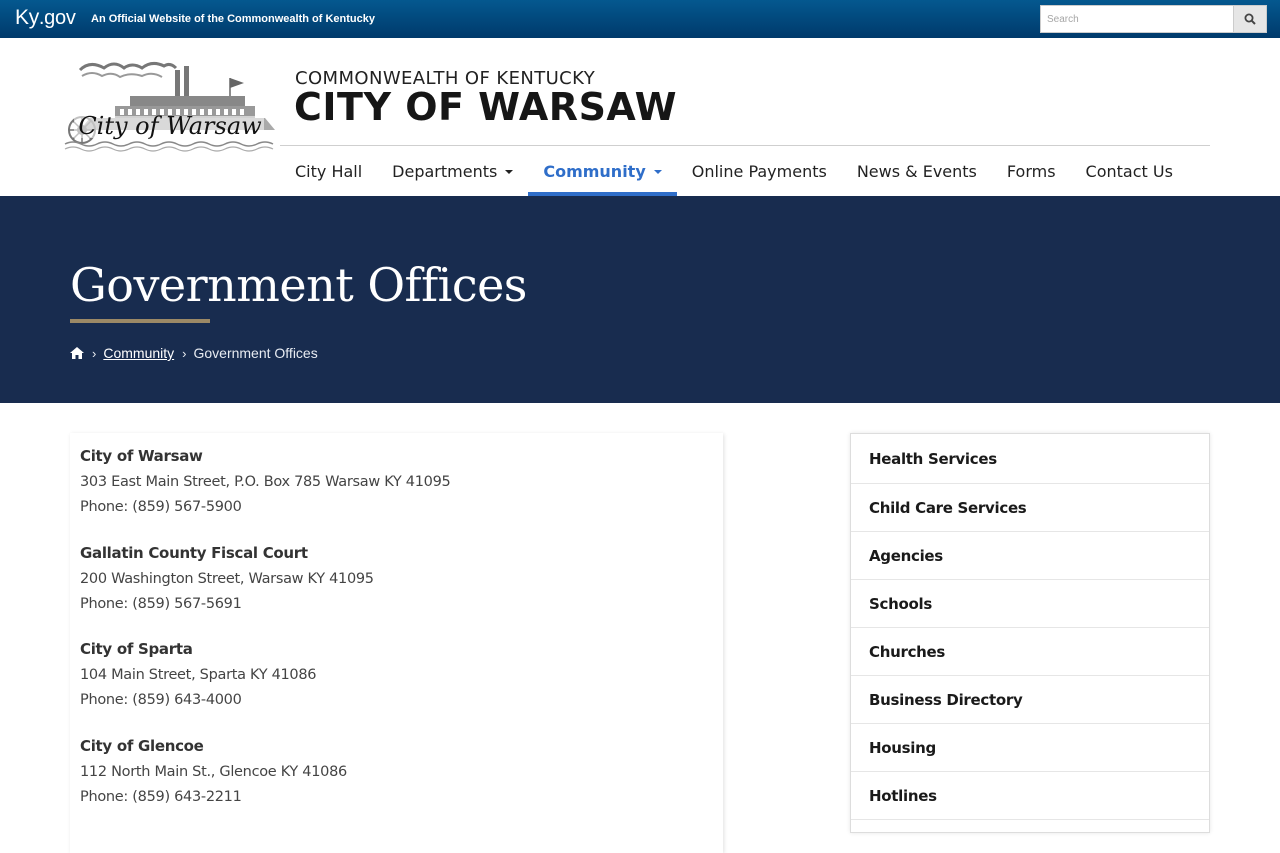 The height and width of the screenshot is (853, 1280). What do you see at coordinates (161, 797) in the screenshot?
I see `office-phone: Phone: (859) 643-2211` at bounding box center [161, 797].